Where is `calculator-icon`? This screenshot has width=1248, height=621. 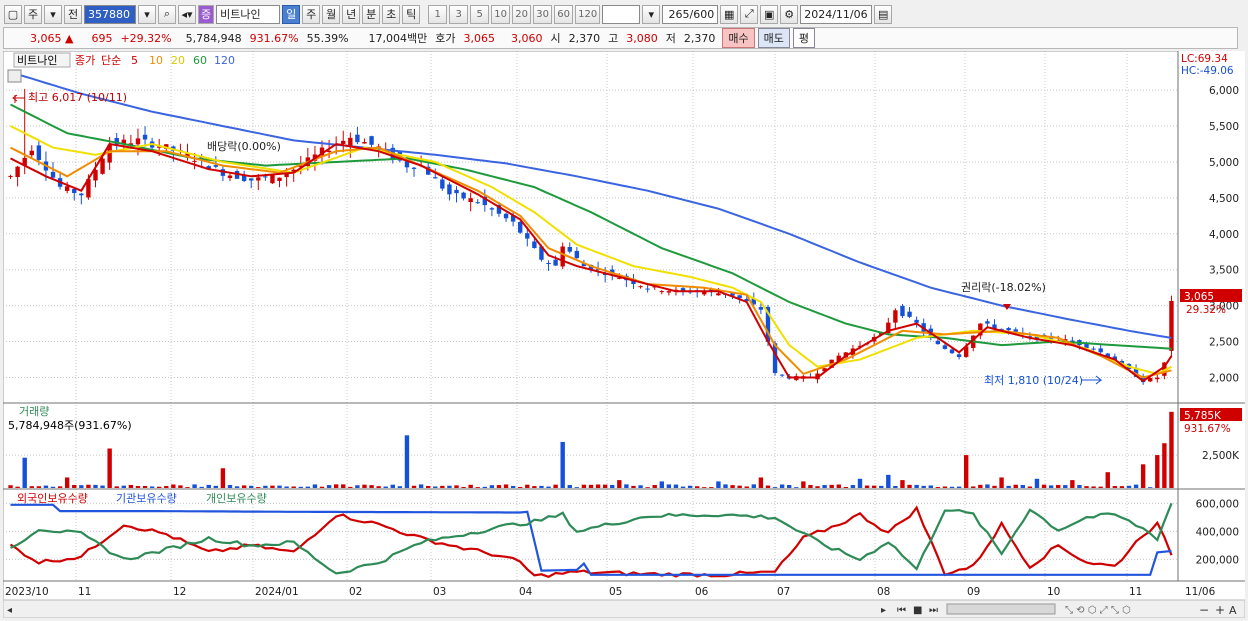 calculator-icon is located at coordinates (14, 76).